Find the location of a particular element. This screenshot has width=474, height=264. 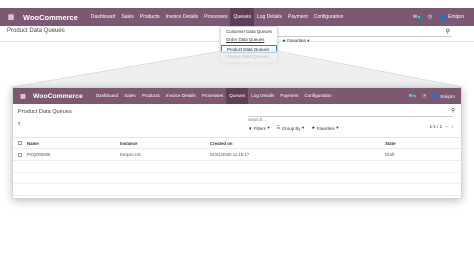

cell-instance: Emipro US is located at coordinates (130, 154).